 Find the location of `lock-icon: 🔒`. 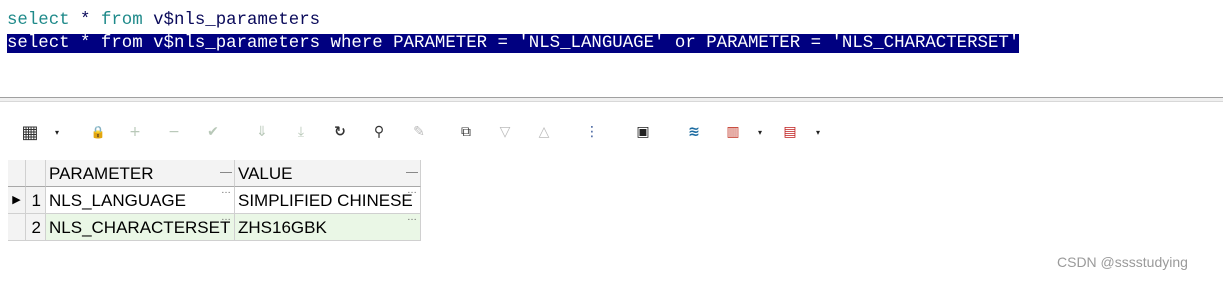

lock-icon: 🔒 is located at coordinates (98, 132).